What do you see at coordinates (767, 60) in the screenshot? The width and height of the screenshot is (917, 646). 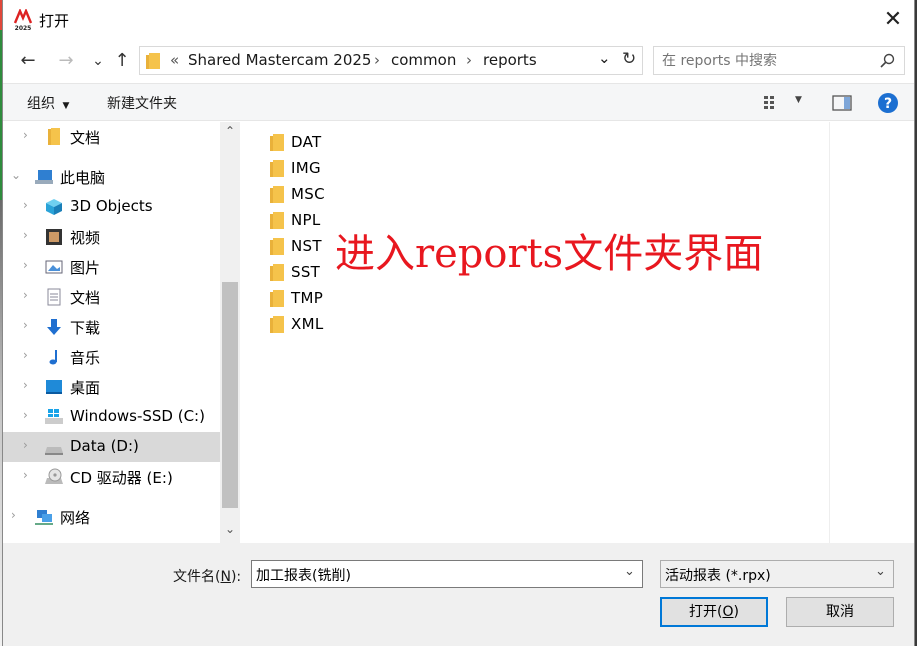 I see `search-input` at bounding box center [767, 60].